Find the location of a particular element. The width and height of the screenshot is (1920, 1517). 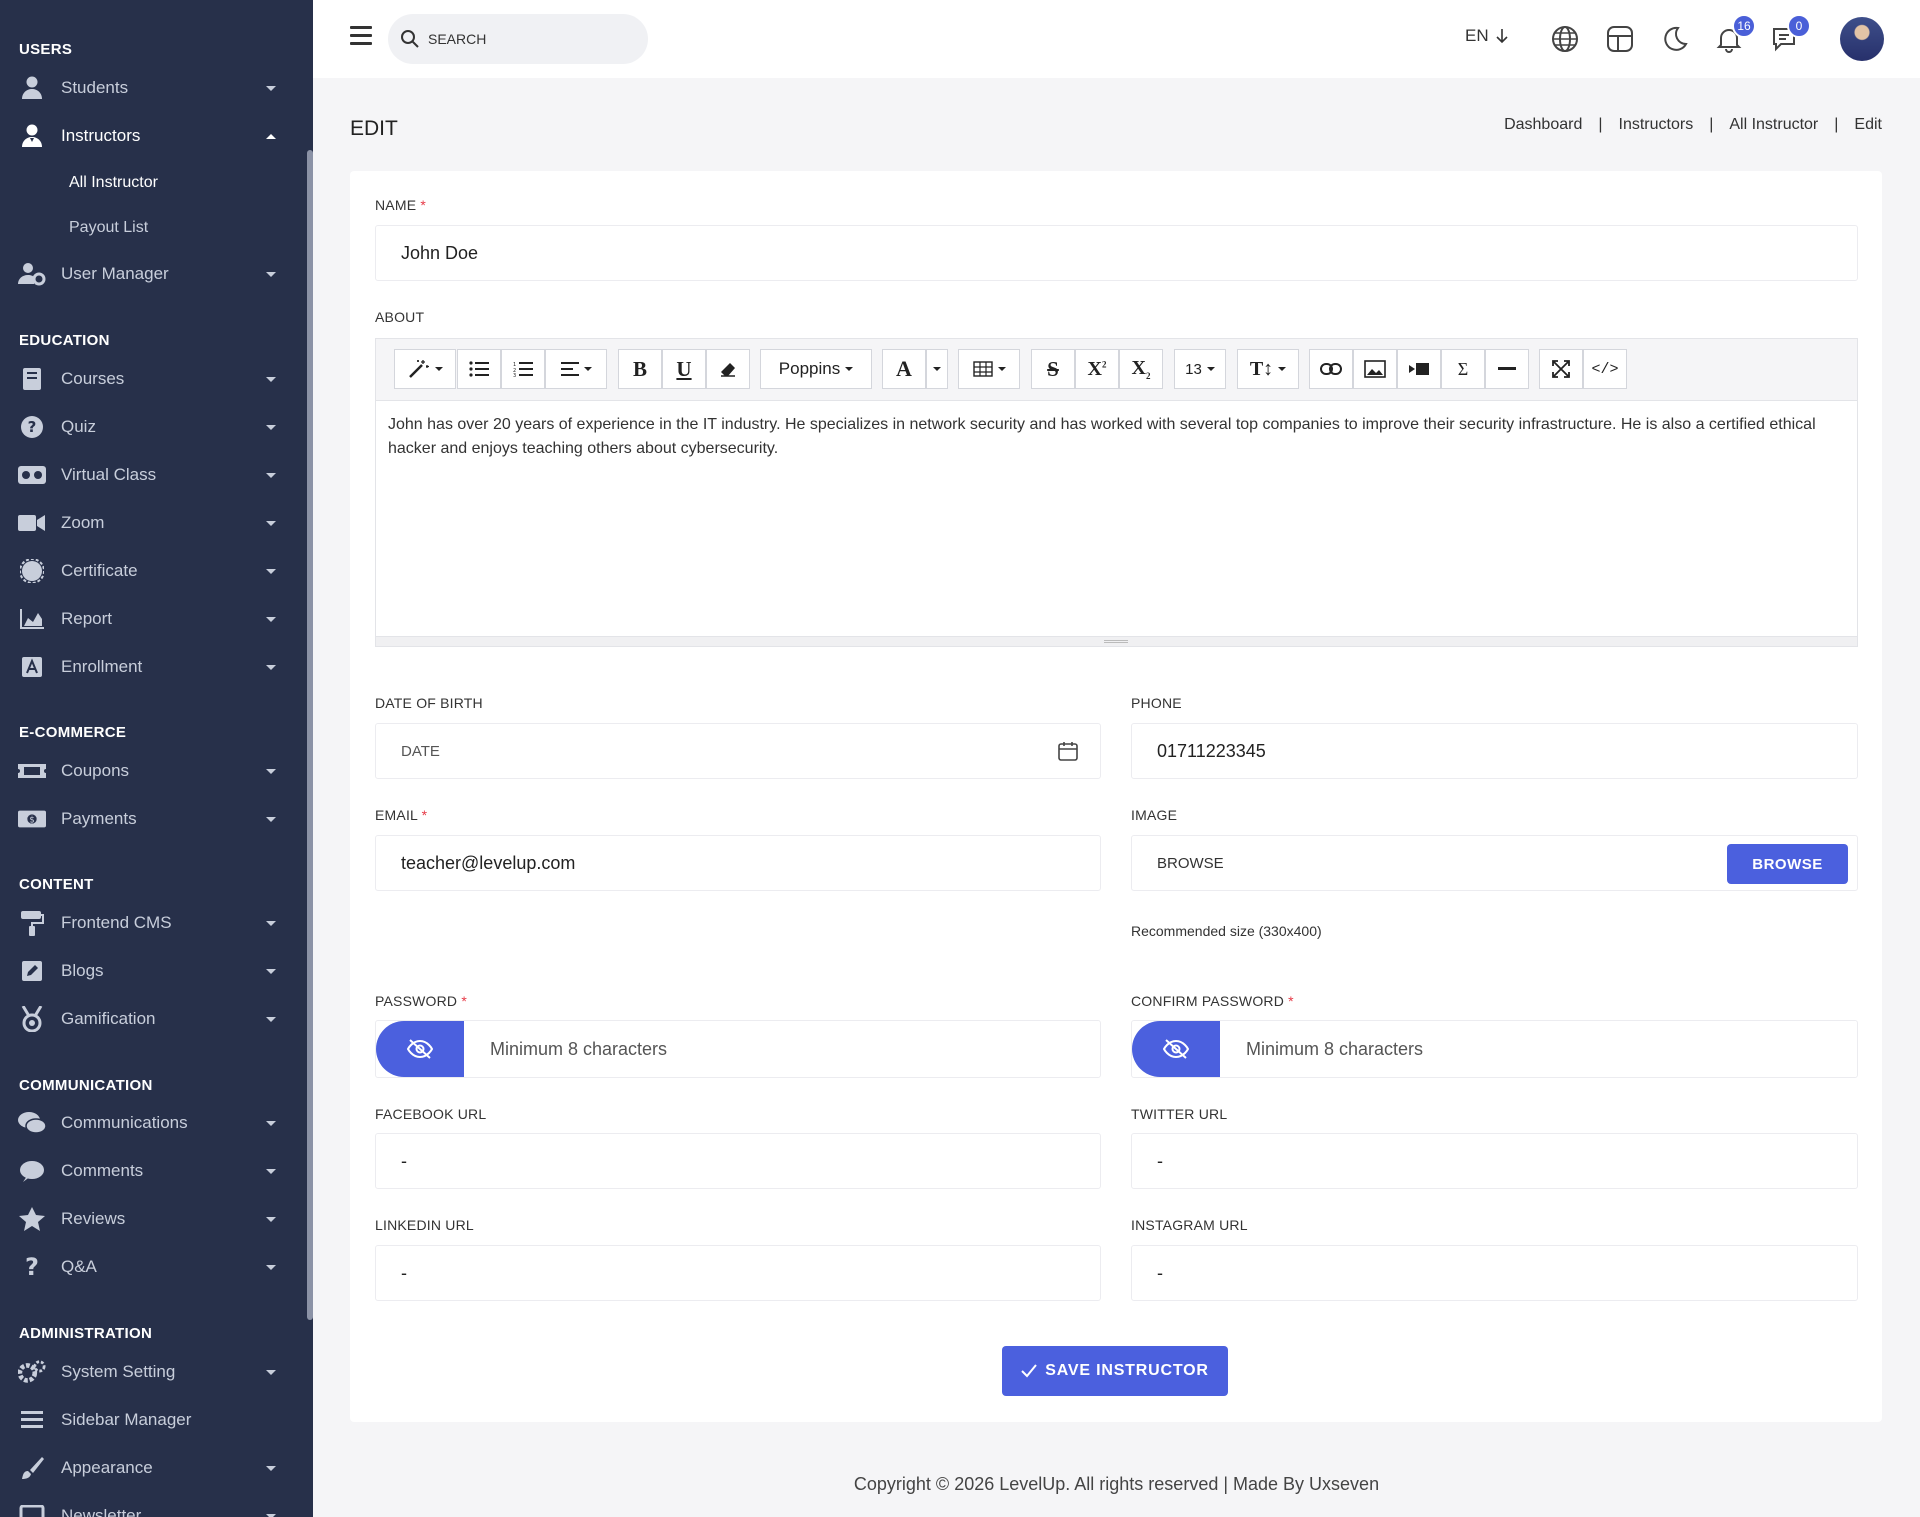

image-placeholder: BROWSE is located at coordinates (1190, 863).